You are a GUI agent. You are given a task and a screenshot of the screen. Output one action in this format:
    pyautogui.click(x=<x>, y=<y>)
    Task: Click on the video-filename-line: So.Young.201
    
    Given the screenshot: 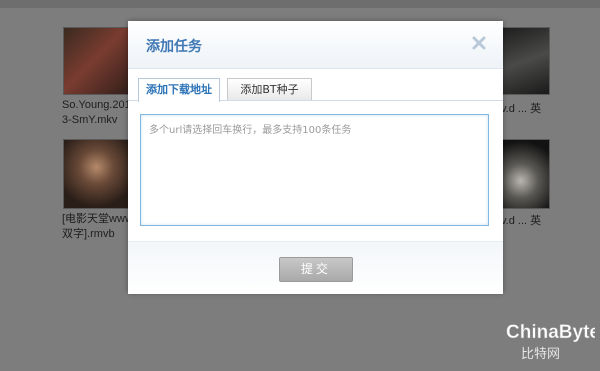 What is the action you would take?
    pyautogui.click(x=96, y=105)
    